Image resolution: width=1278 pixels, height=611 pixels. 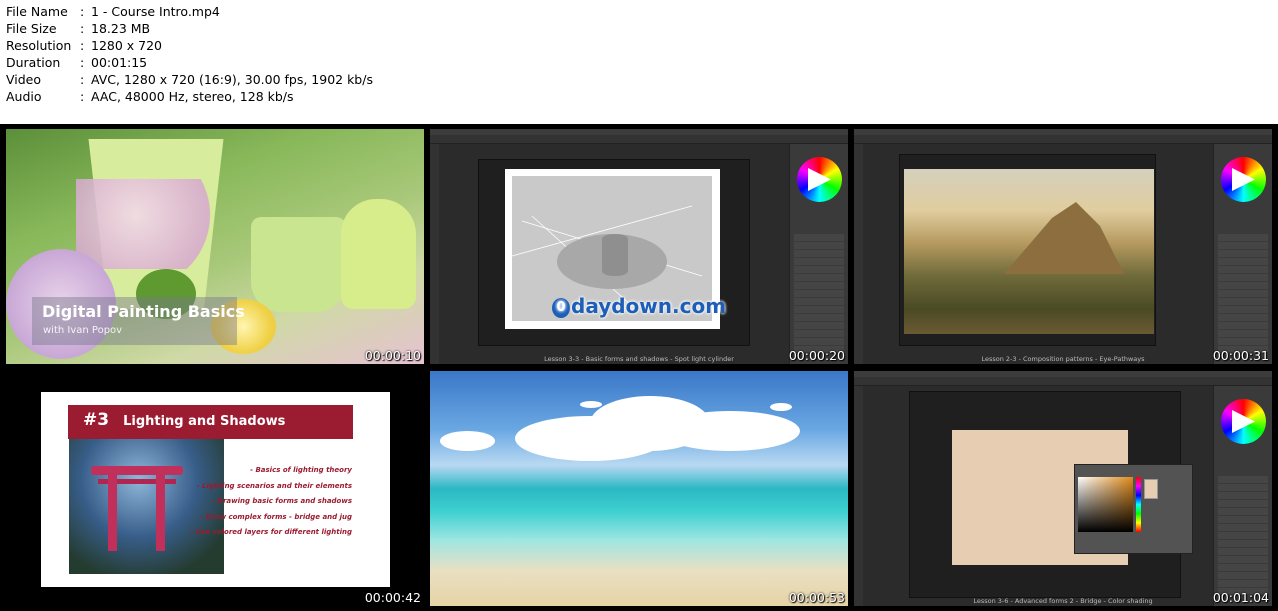 What do you see at coordinates (83, 330) in the screenshot?
I see `course-subtitle: with Ivan Popov` at bounding box center [83, 330].